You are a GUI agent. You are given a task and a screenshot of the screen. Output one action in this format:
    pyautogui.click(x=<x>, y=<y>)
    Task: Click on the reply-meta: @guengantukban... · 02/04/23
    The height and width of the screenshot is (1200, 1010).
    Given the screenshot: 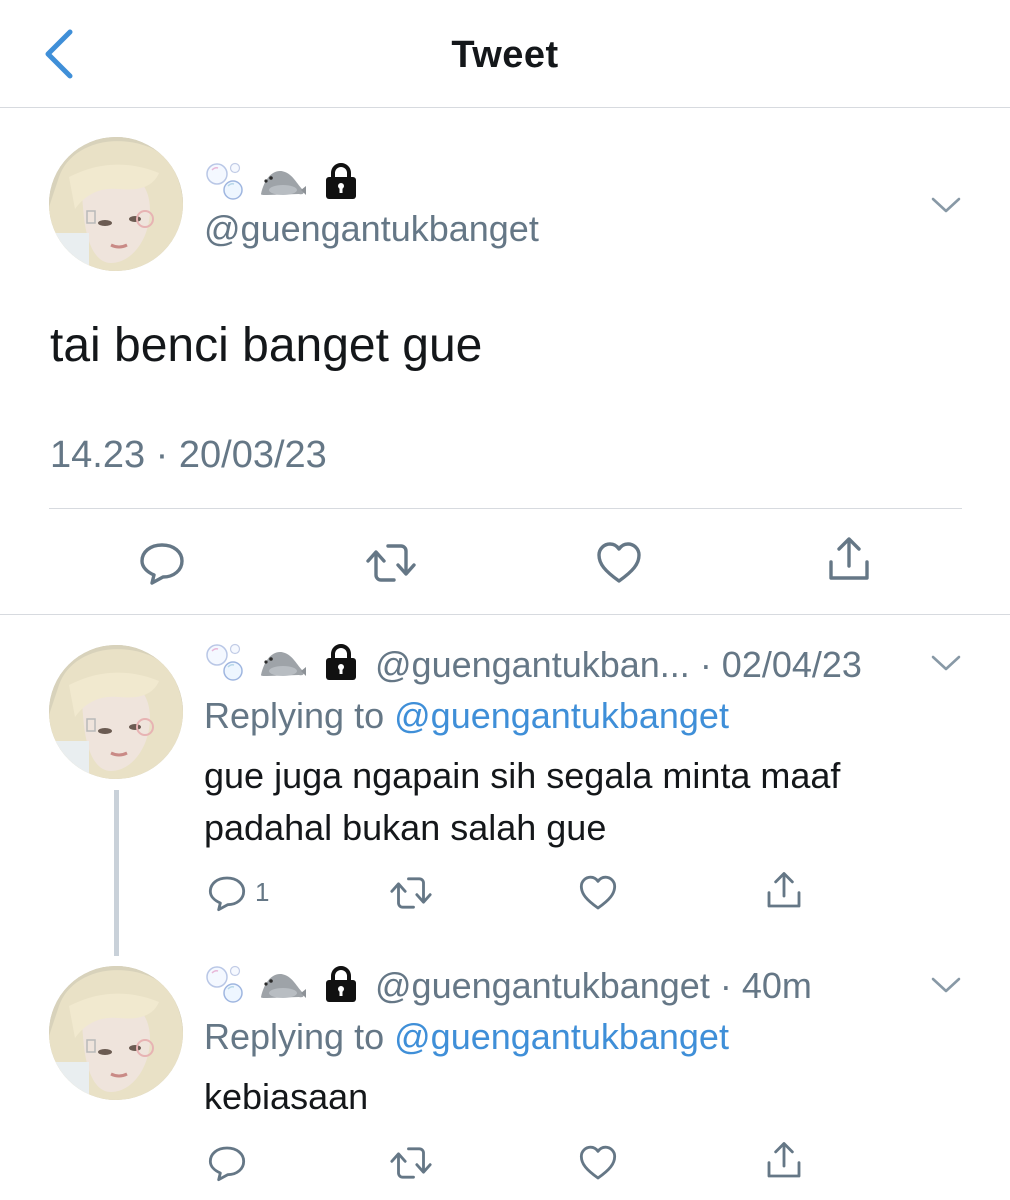 What is the action you would take?
    pyautogui.click(x=618, y=665)
    